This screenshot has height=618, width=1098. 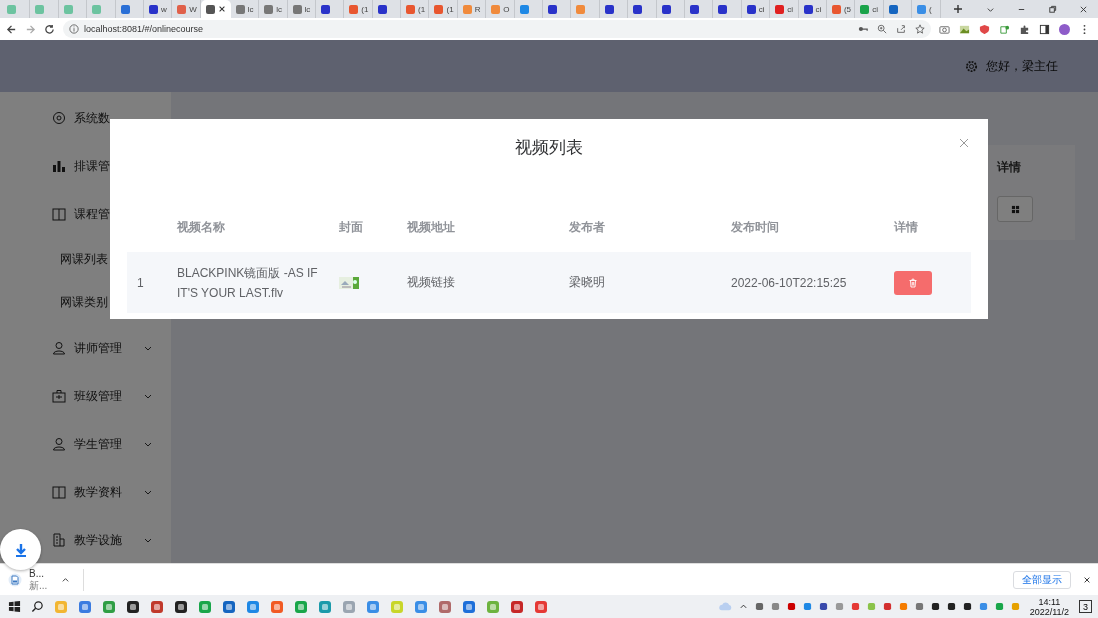 What do you see at coordinates (109, 492) in the screenshot?
I see `sidebar-item: 教学资料` at bounding box center [109, 492].